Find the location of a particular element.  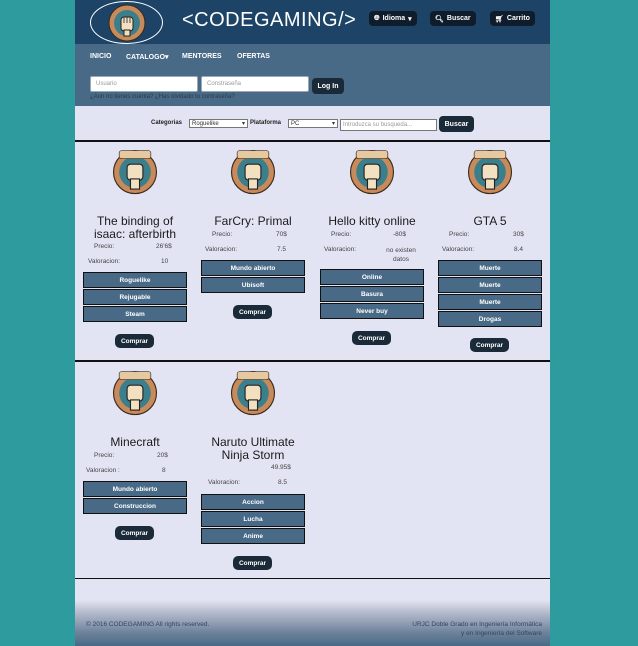

category-select: Roguelike ▾ is located at coordinates (218, 123).